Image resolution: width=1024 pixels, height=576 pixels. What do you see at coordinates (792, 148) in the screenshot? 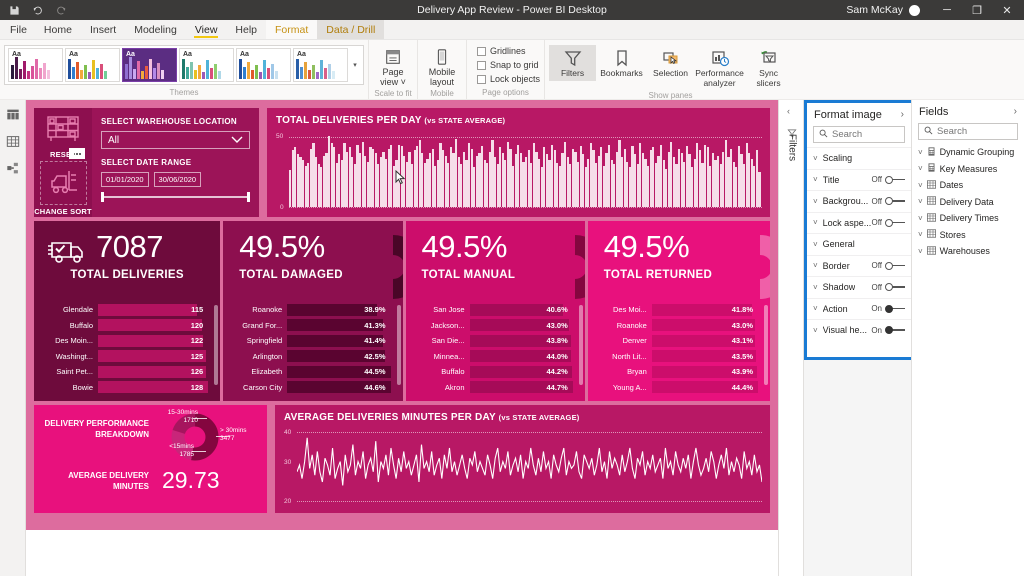
I see `filters-pane-label: Filters` at bounding box center [792, 148].